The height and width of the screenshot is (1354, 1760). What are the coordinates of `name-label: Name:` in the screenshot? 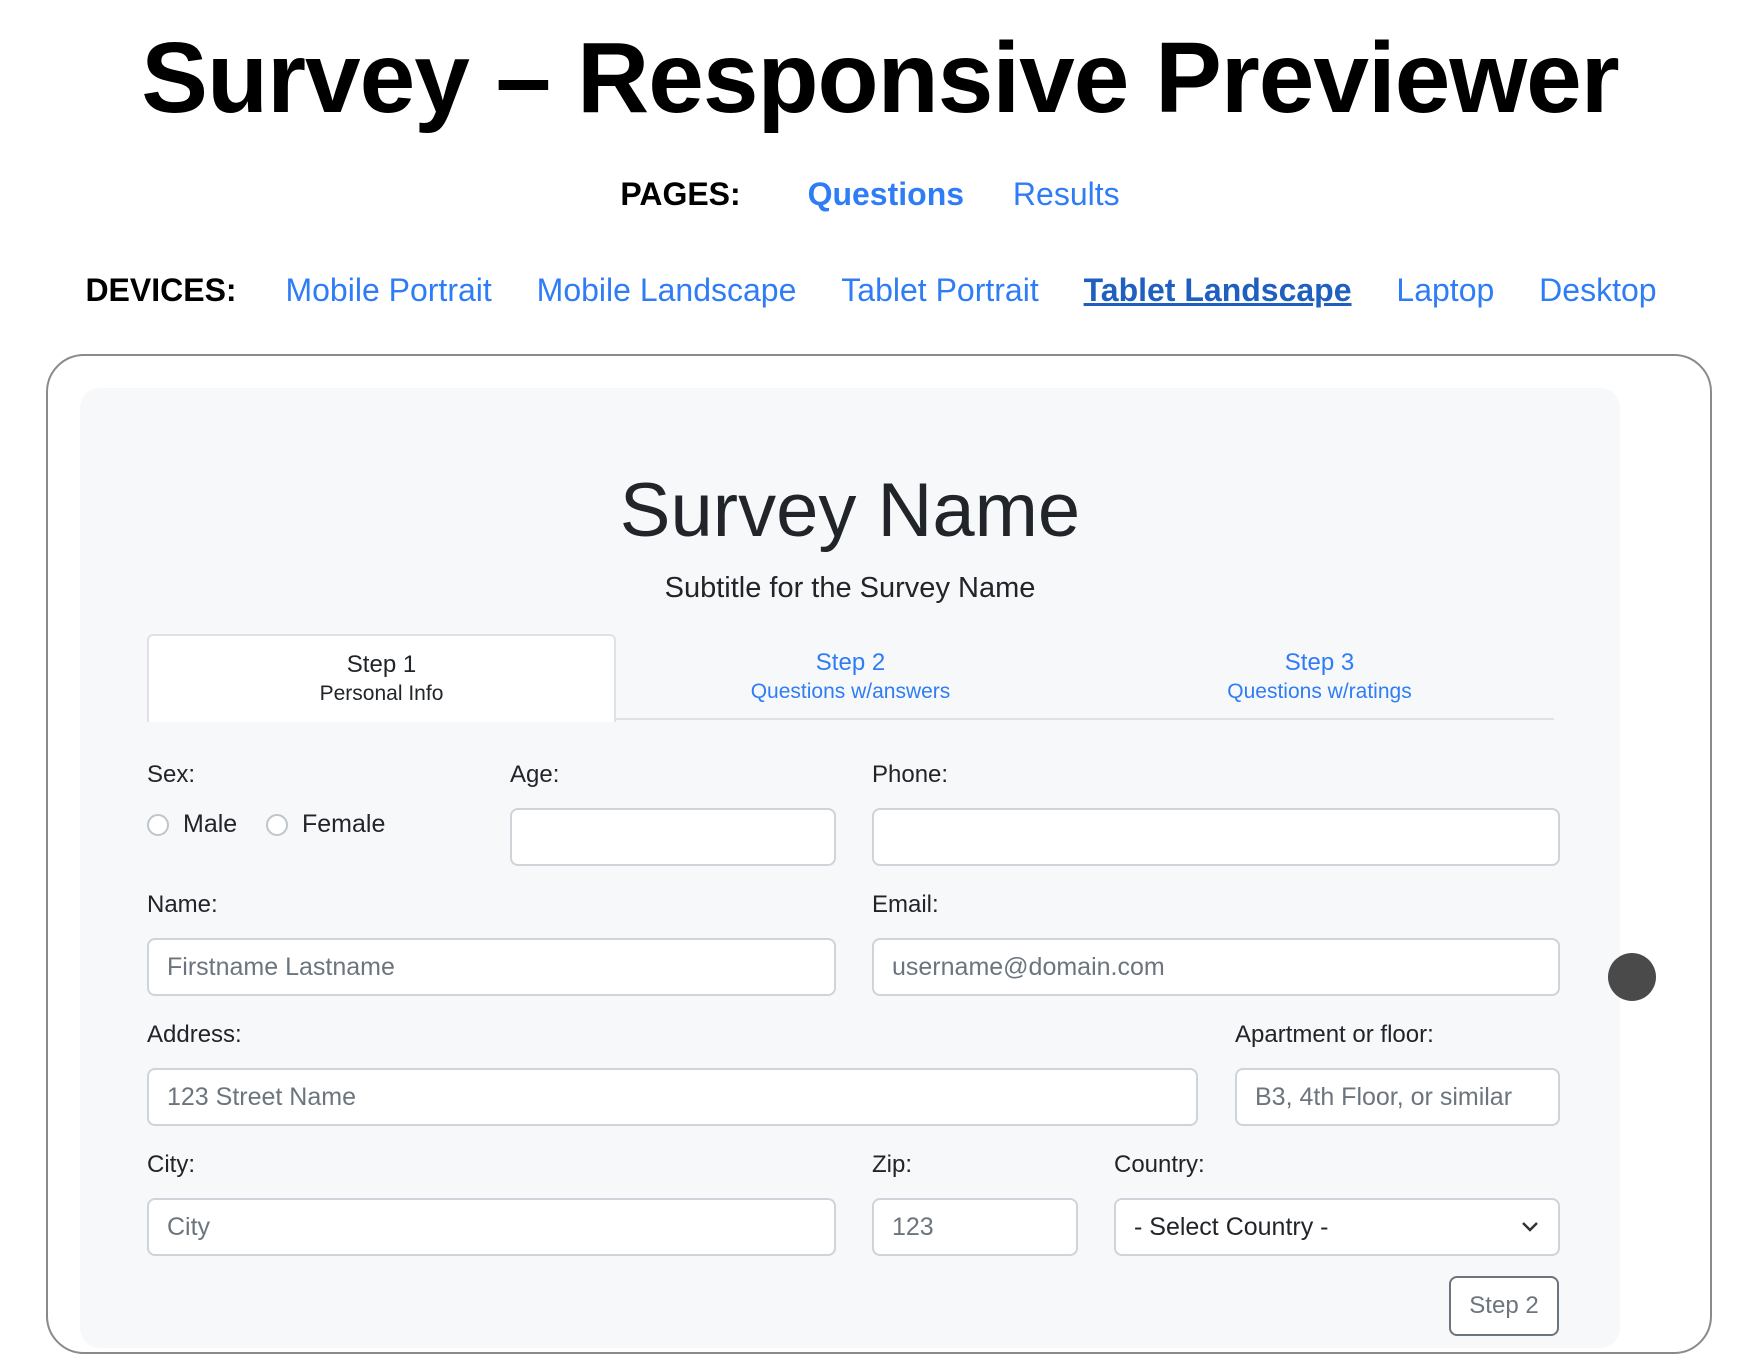 It's located at (182, 904).